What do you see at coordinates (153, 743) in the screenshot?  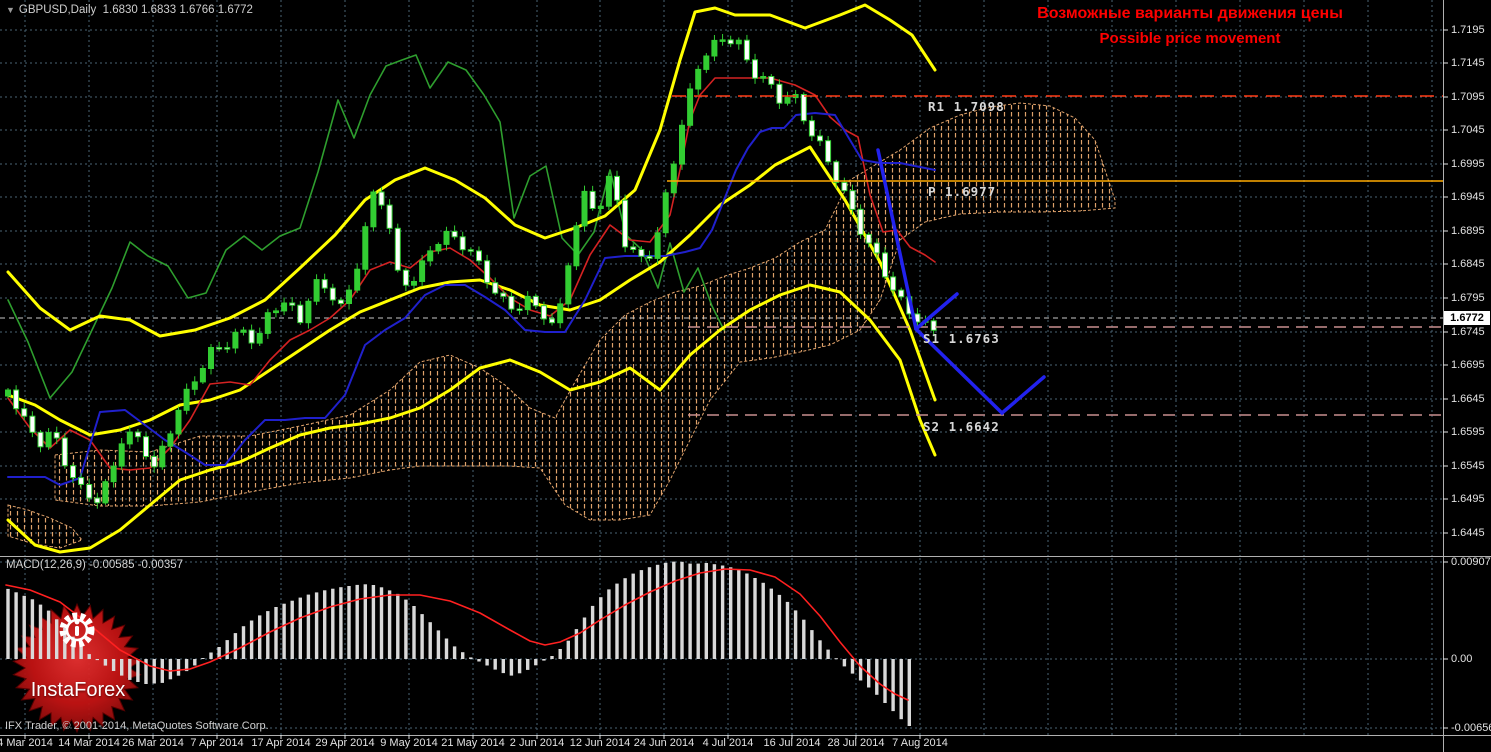 I see `date-axis-tick: 26 Mar 2014` at bounding box center [153, 743].